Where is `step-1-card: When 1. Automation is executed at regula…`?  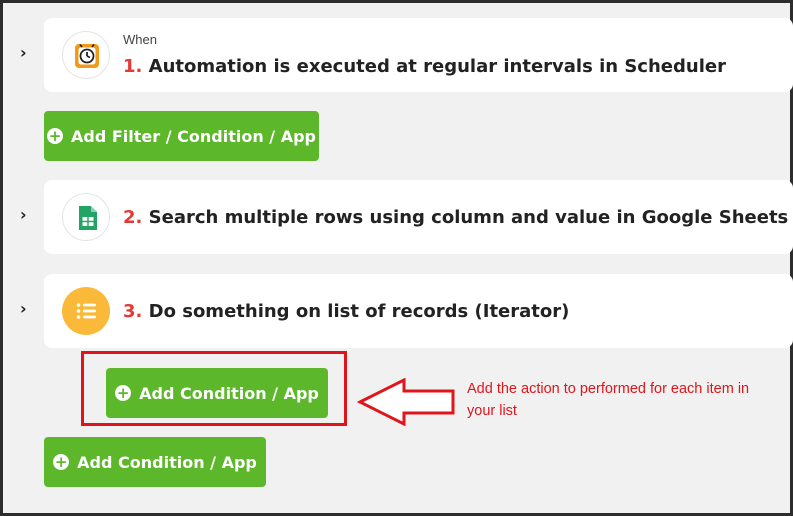
step-1-card: When 1. Automation is executed at regula… is located at coordinates (418, 55).